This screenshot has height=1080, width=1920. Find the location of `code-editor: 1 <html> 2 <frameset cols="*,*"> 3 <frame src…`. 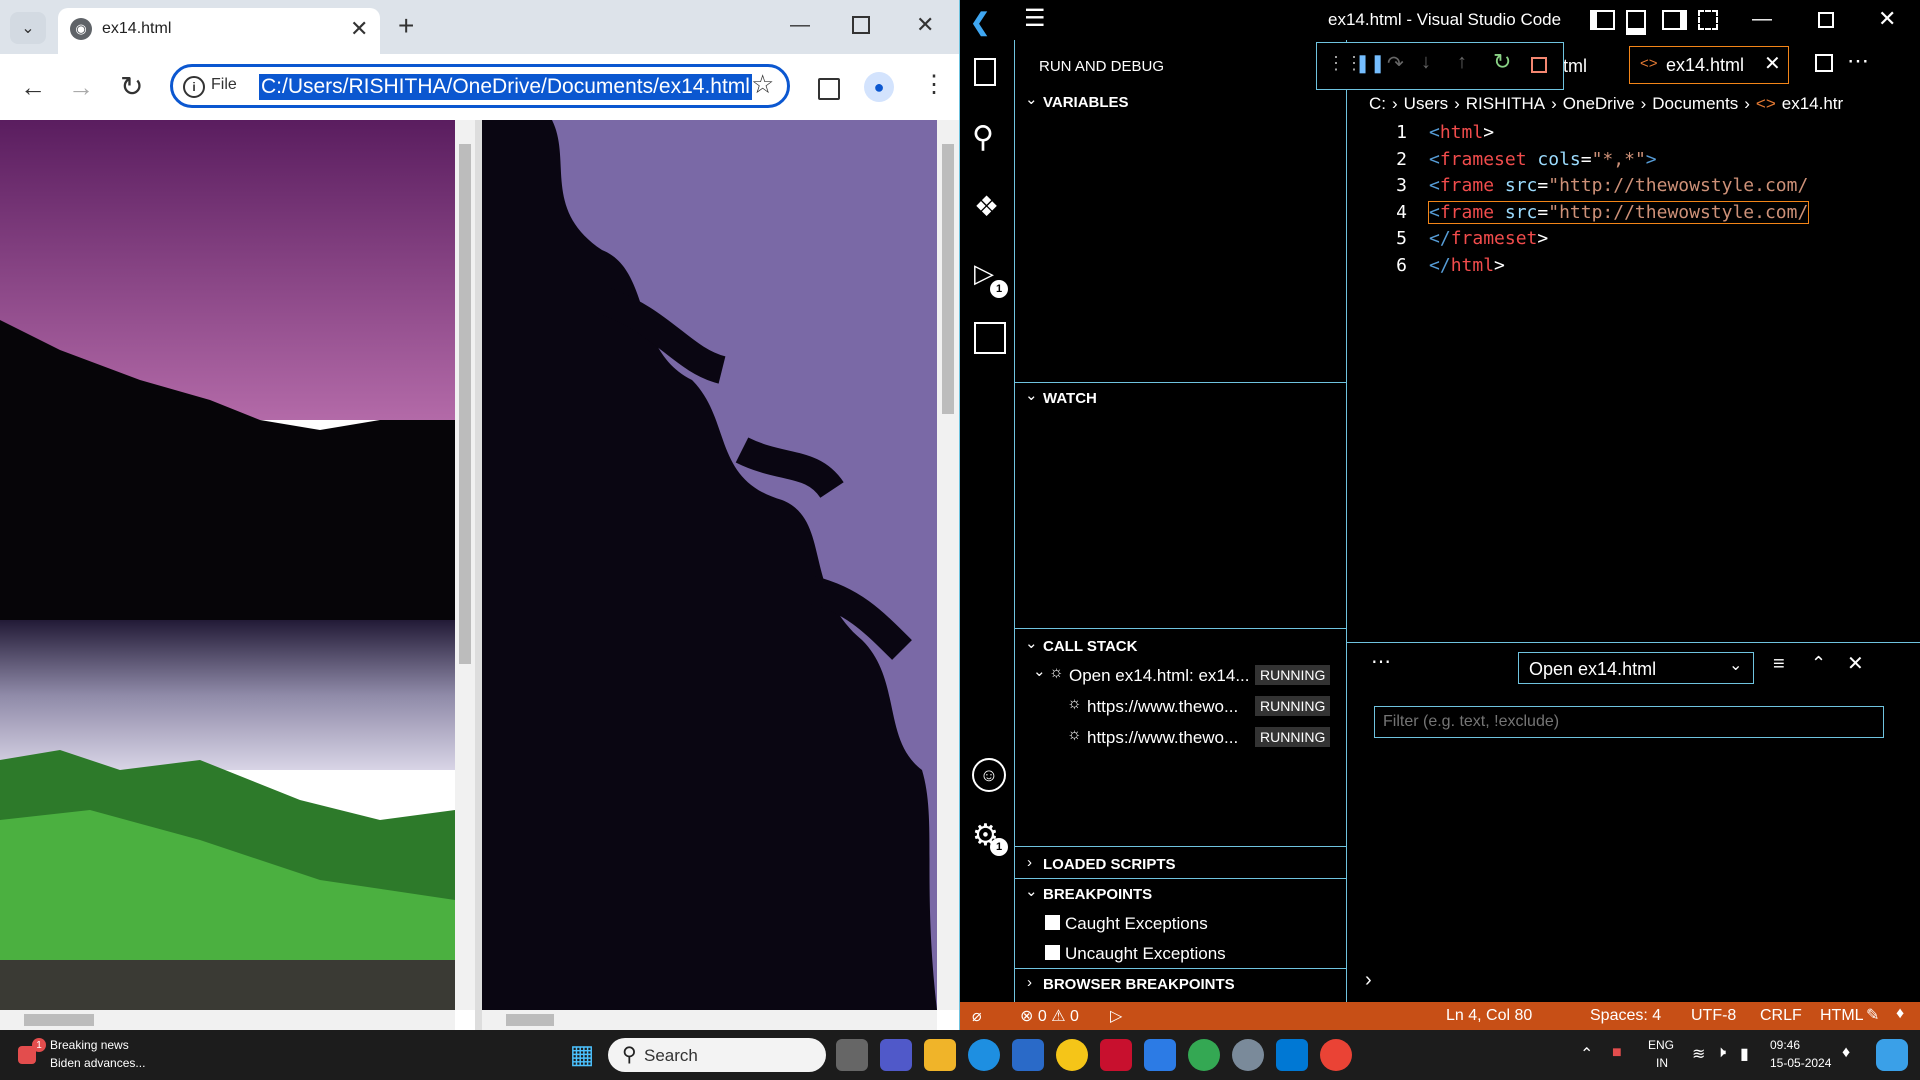

code-editor: 1 <html> 2 <frameset cols="*,*"> 3 <frame src… is located at coordinates (1633, 382).